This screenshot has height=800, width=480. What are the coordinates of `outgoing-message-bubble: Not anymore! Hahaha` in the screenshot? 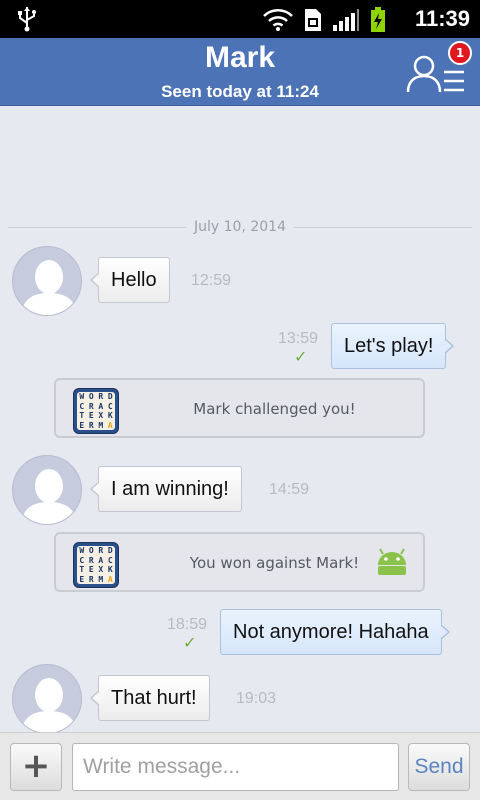 It's located at (335, 632).